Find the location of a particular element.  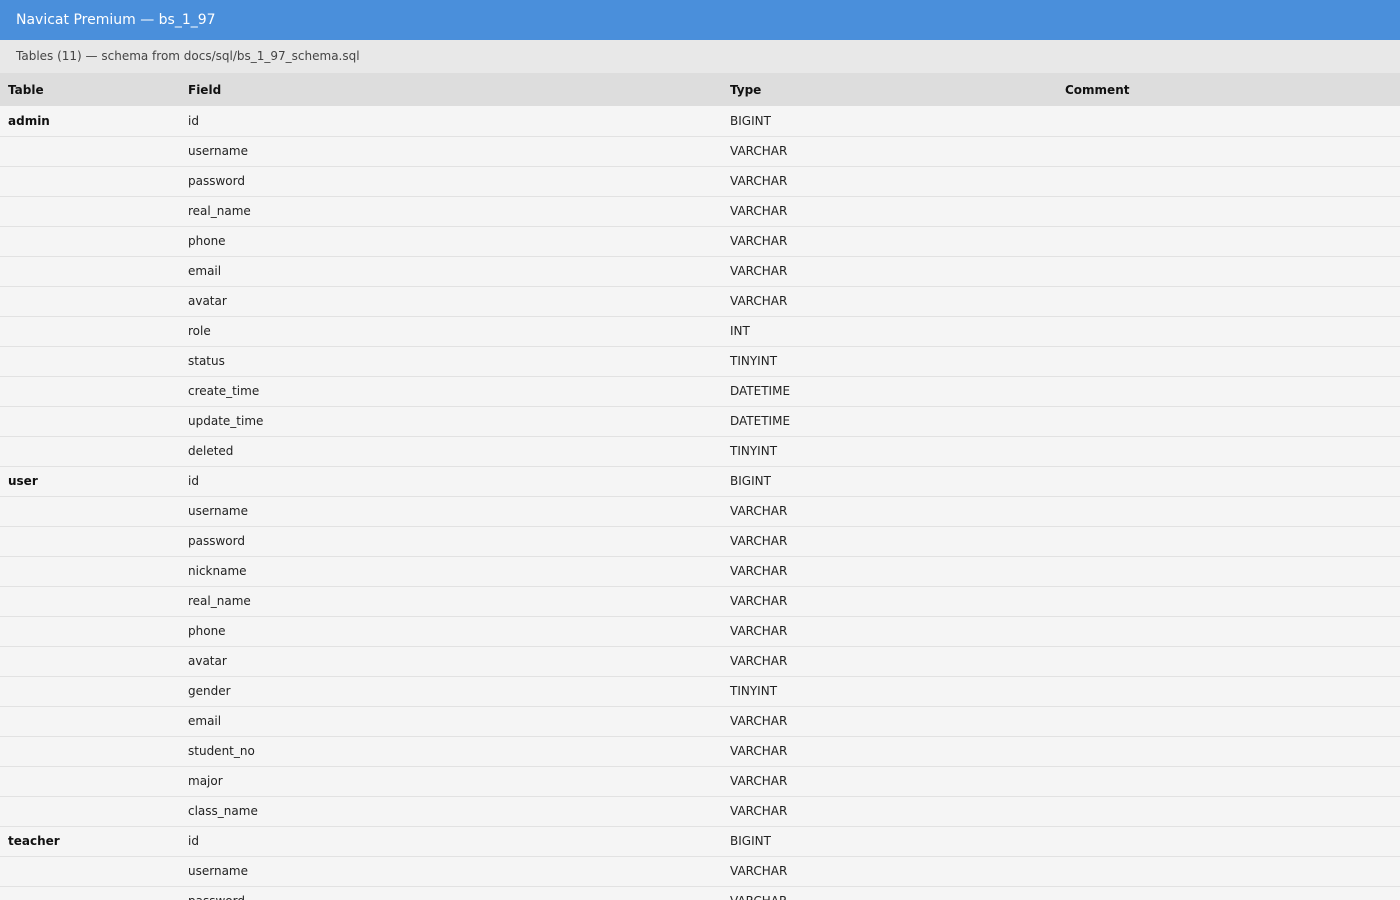

table-row: create_time DATETIME is located at coordinates (700, 391).